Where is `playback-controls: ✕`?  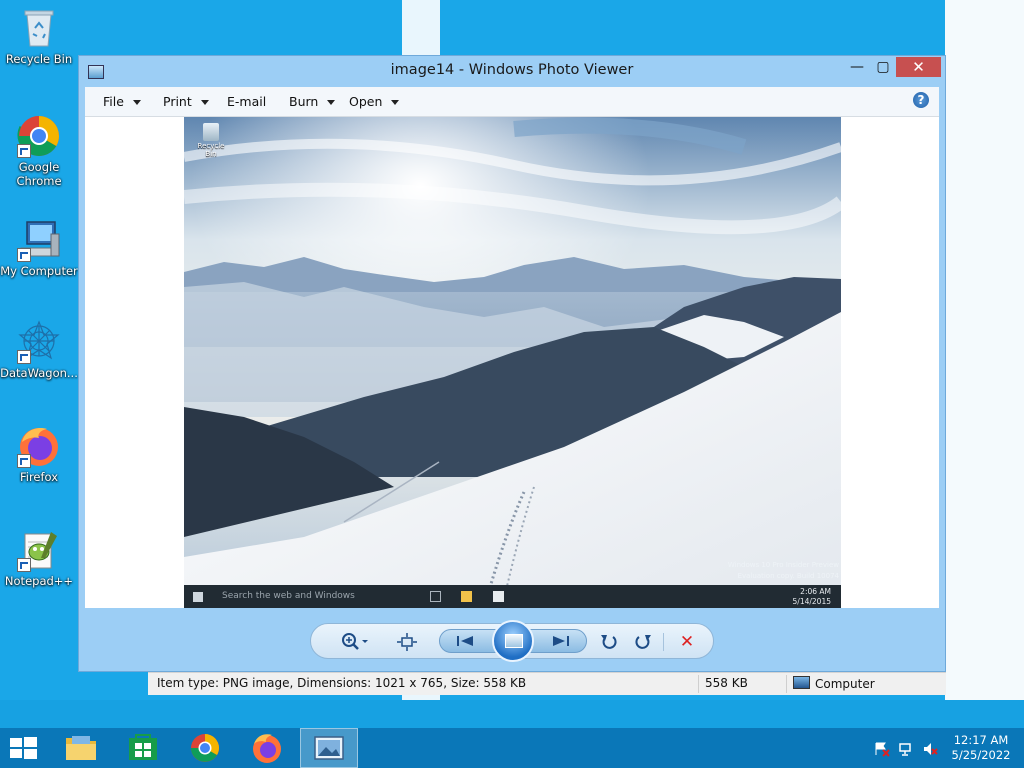 playback-controls: ✕ is located at coordinates (512, 641).